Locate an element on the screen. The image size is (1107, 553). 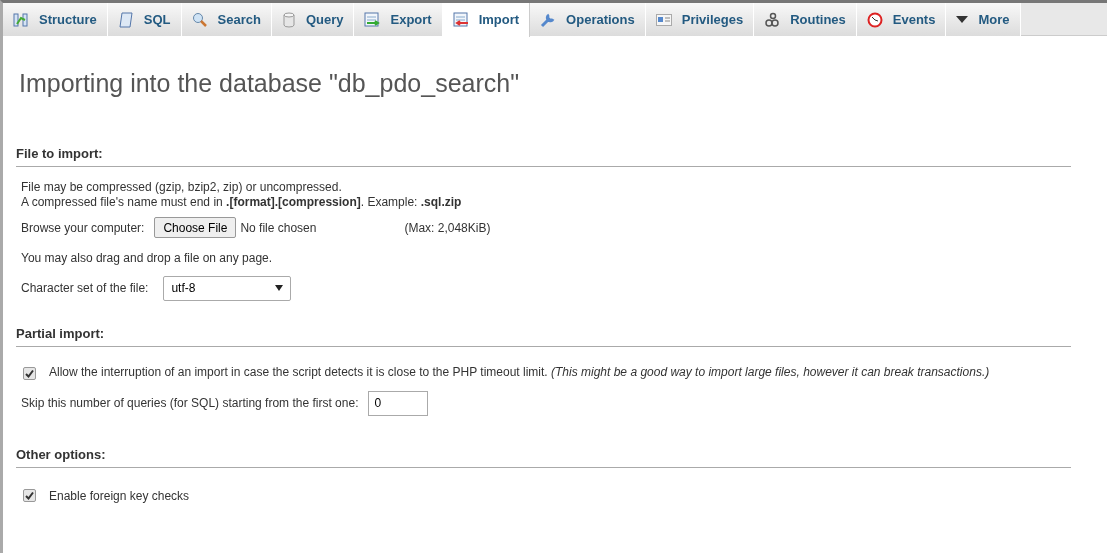
tab: Search is located at coordinates (226, 19).